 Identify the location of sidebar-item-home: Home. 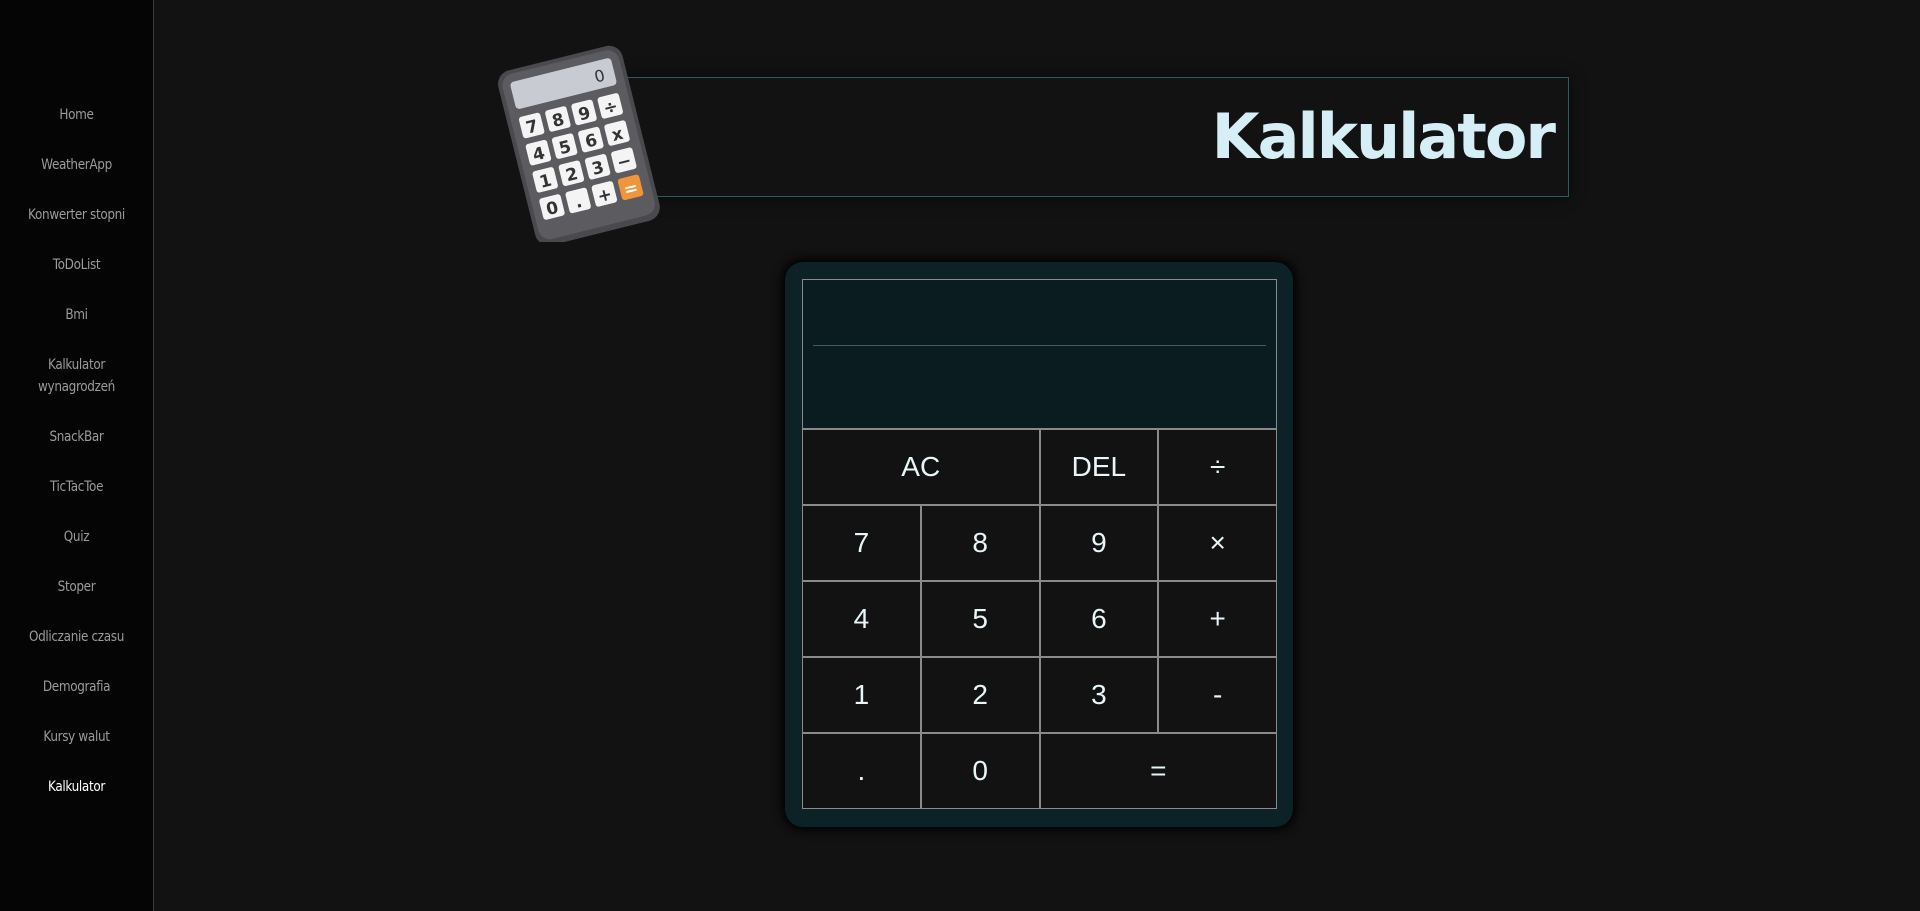
(77, 115).